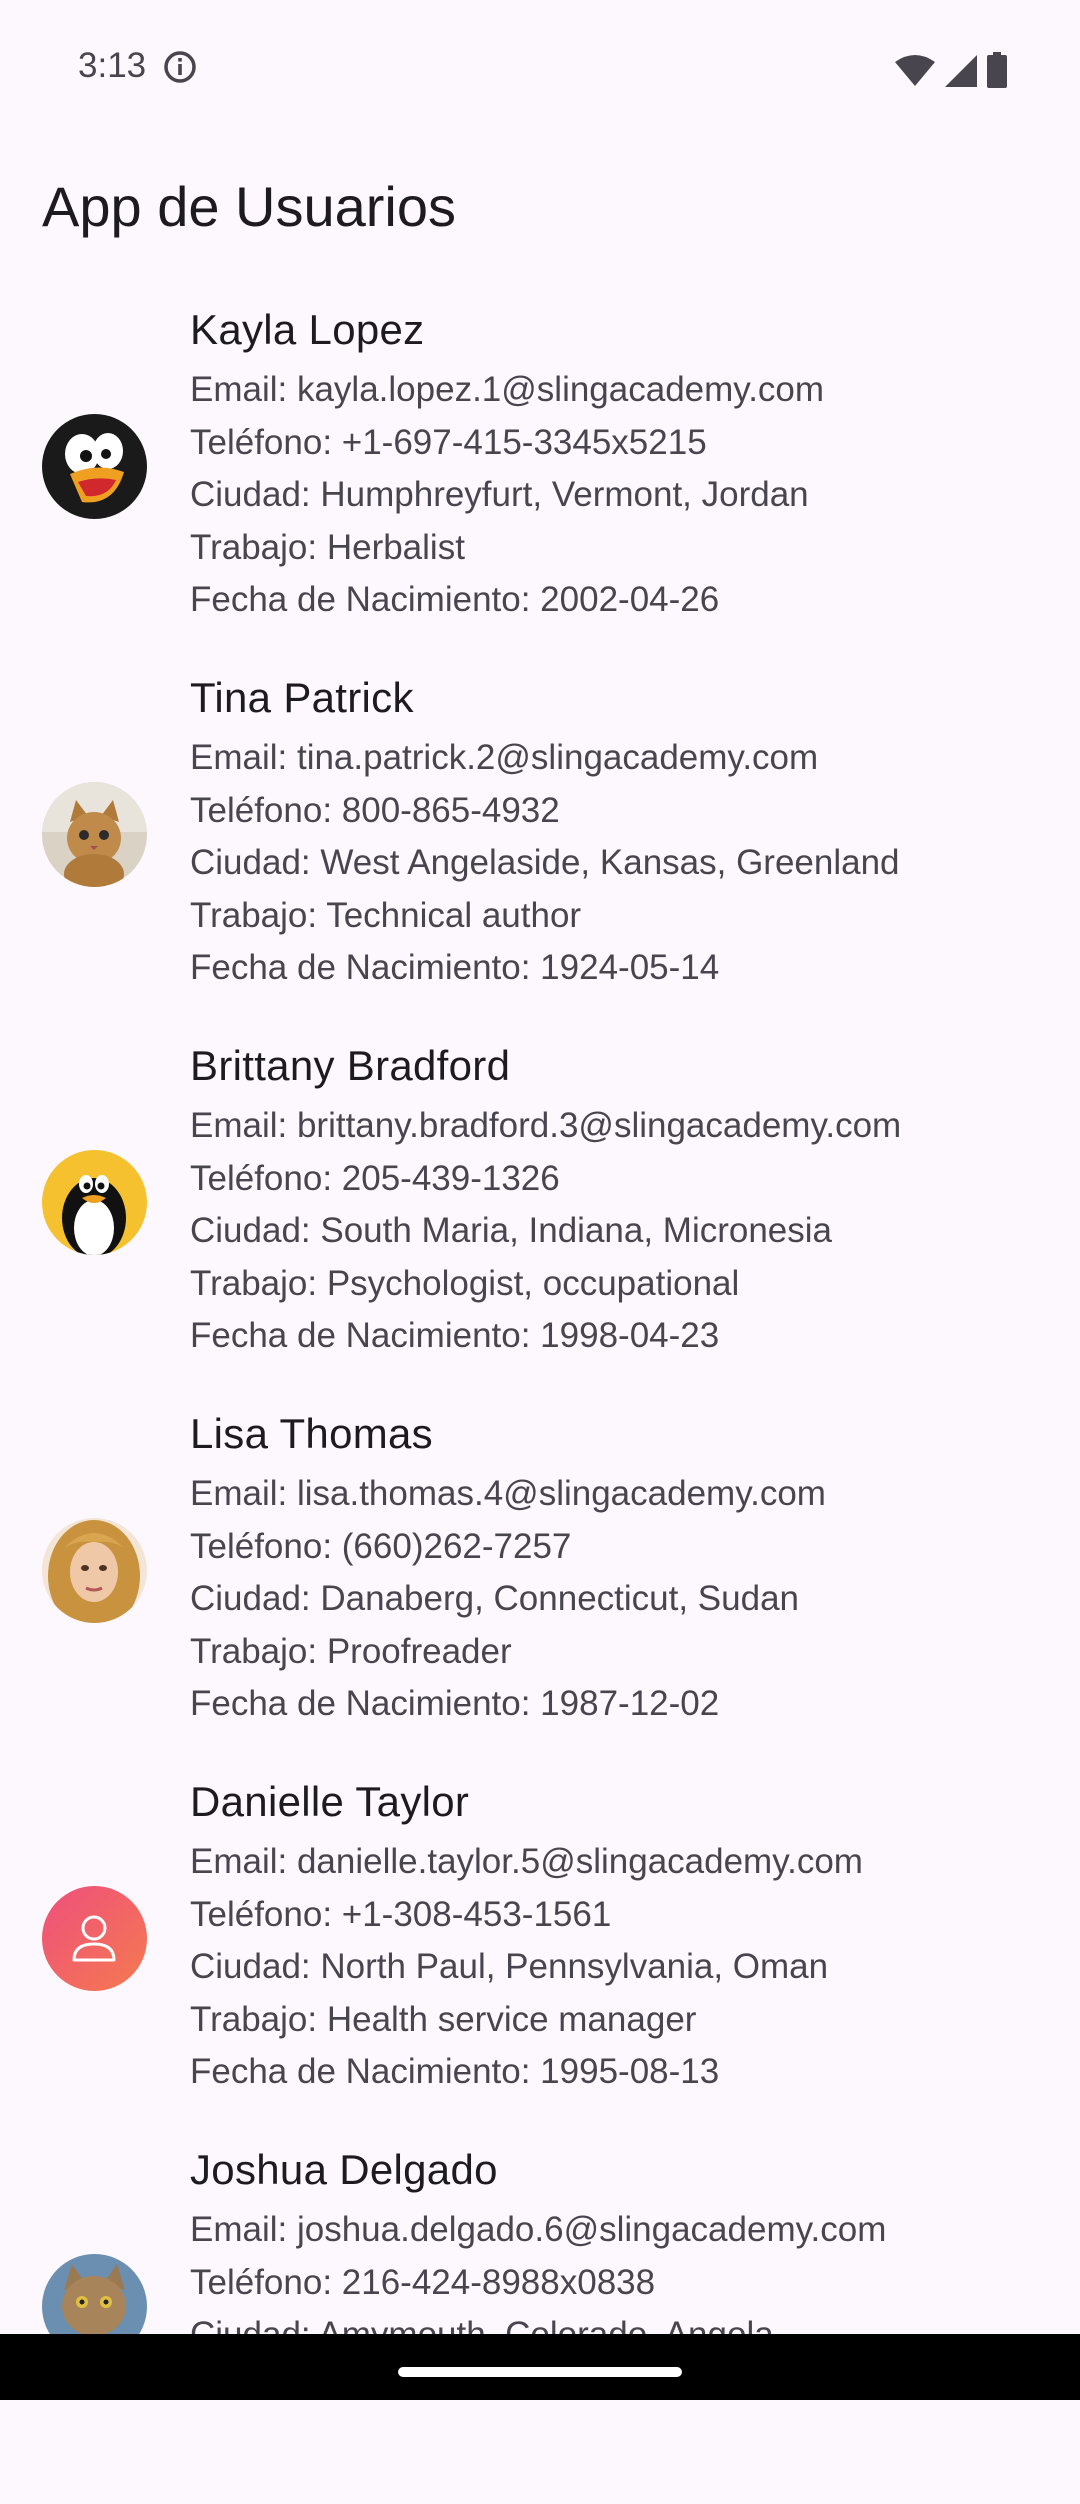 The width and height of the screenshot is (1080, 2504). Describe the element at coordinates (915, 70) in the screenshot. I see `wifi-icon` at that location.